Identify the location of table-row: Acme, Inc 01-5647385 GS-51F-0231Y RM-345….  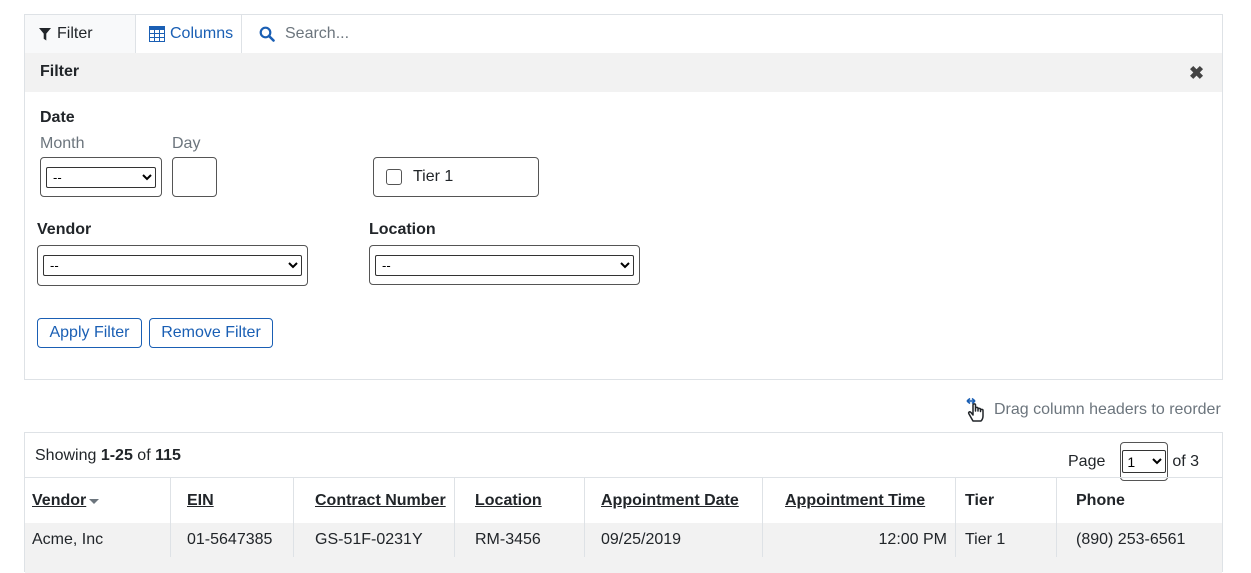
(623, 548).